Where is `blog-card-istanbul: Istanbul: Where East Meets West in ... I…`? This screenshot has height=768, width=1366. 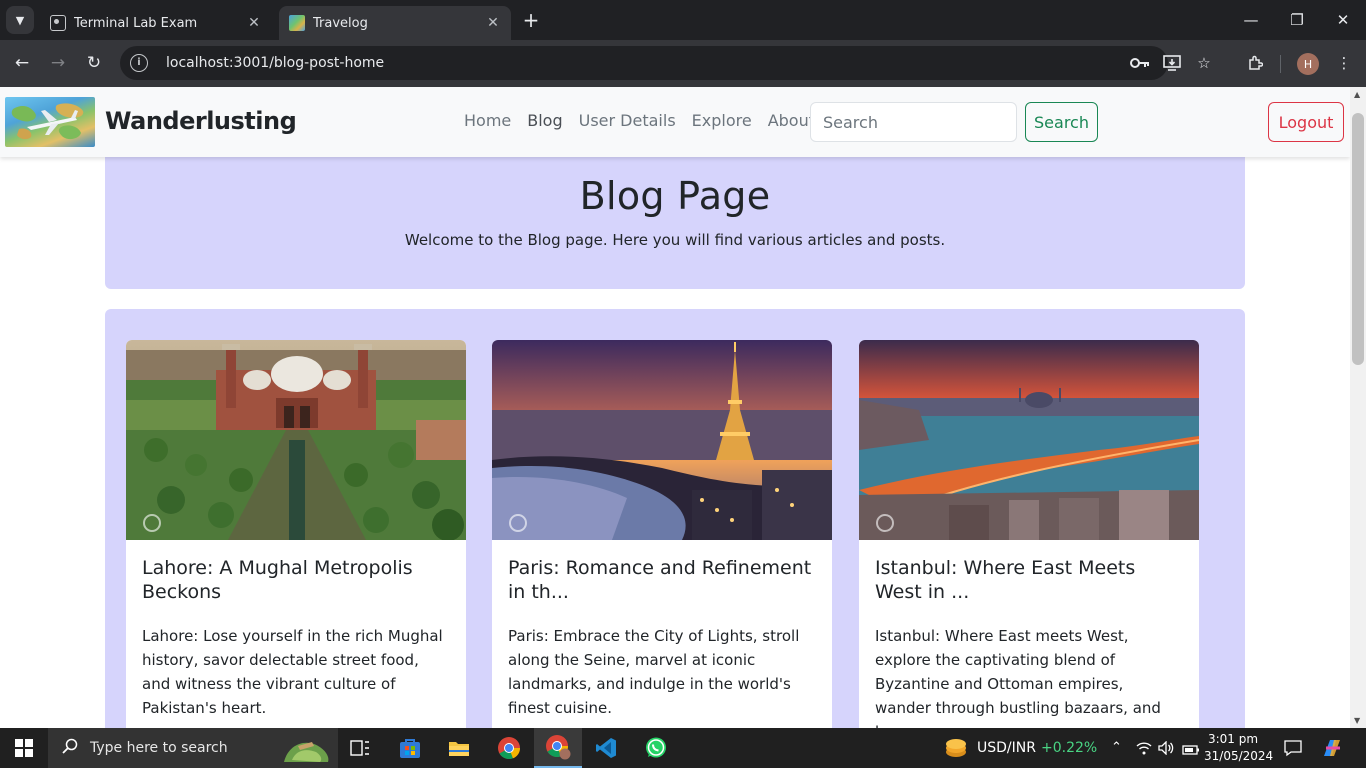 blog-card-istanbul: Istanbul: Where East Meets West in ... I… is located at coordinates (1029, 534).